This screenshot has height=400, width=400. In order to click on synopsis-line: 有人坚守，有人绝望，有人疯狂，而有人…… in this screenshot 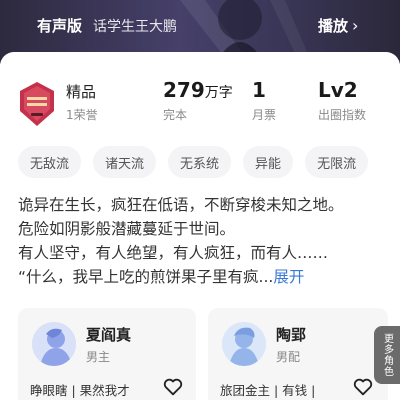, I will do `click(173, 253)`.